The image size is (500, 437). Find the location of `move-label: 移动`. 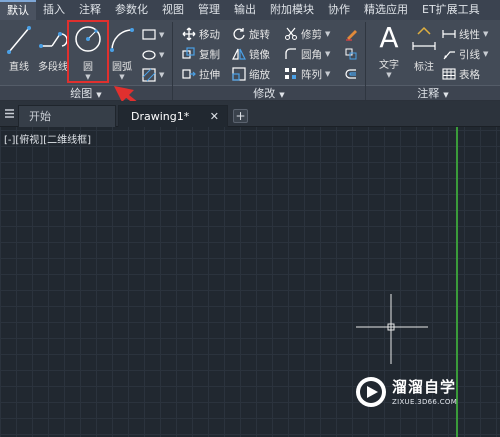

move-label: 移动 is located at coordinates (209, 34).